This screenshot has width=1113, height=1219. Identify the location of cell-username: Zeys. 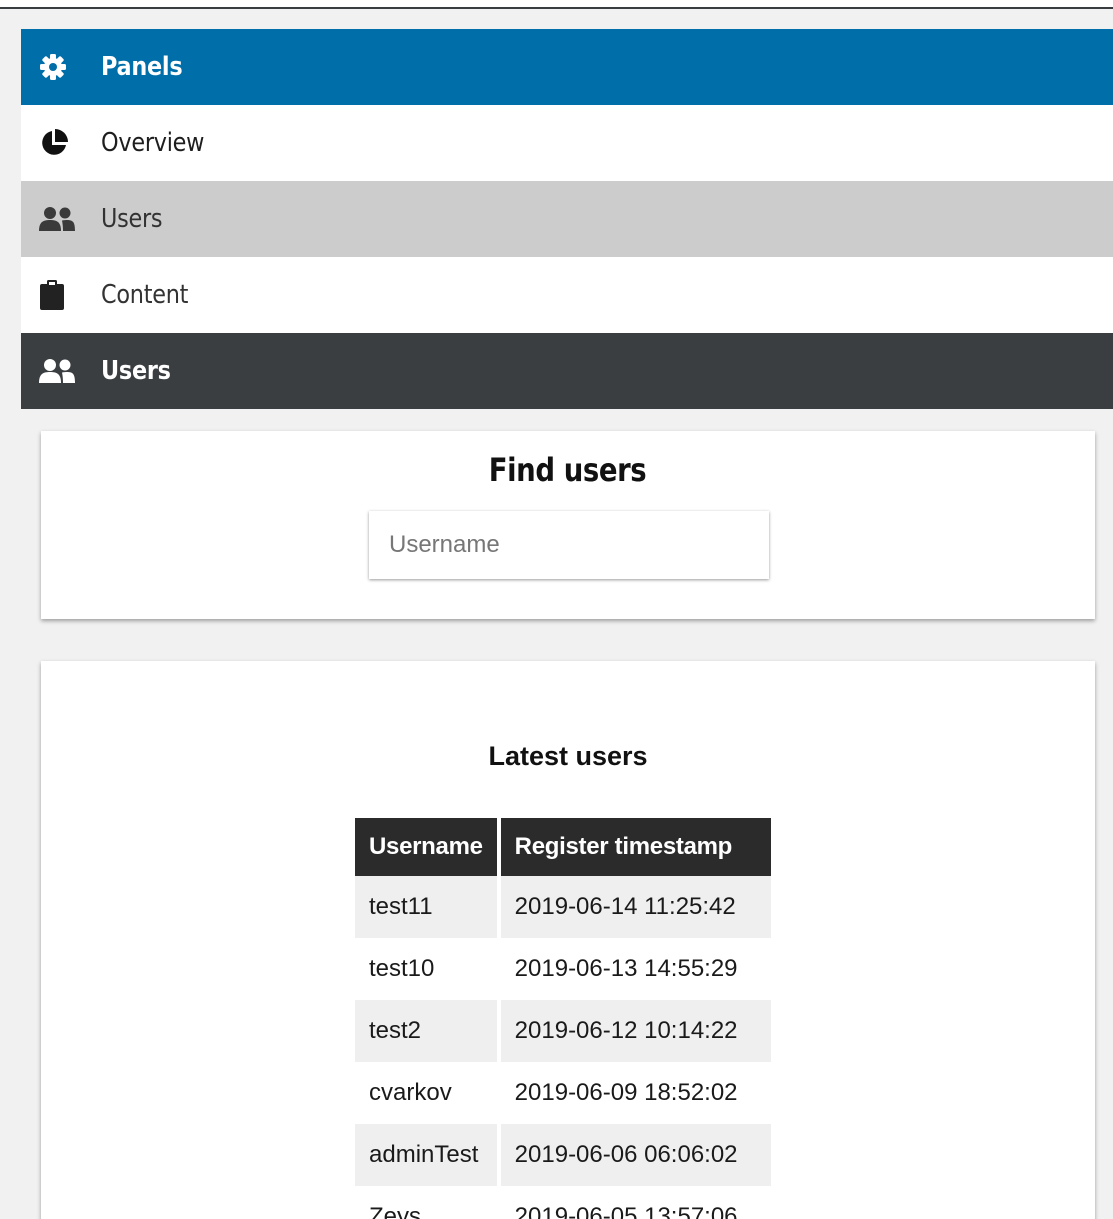
(426, 1202).